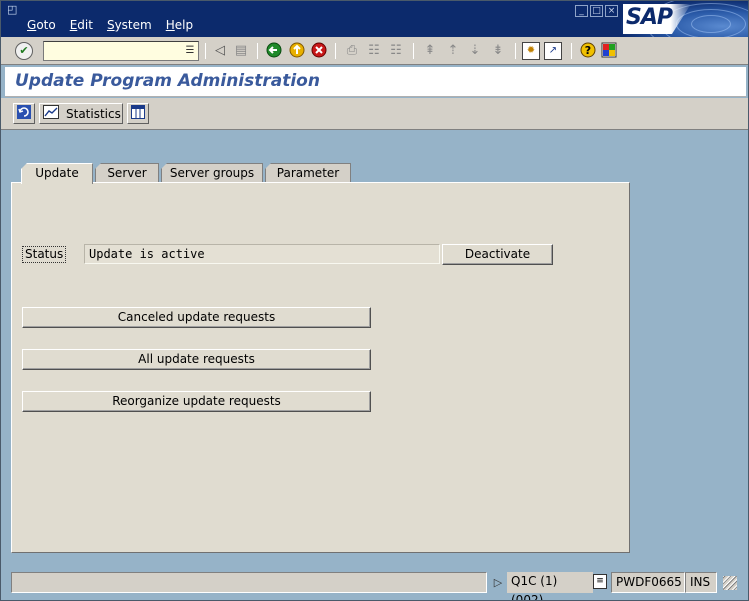 The image size is (749, 601). What do you see at coordinates (212, 173) in the screenshot?
I see `tab-server-groups: Server groups` at bounding box center [212, 173].